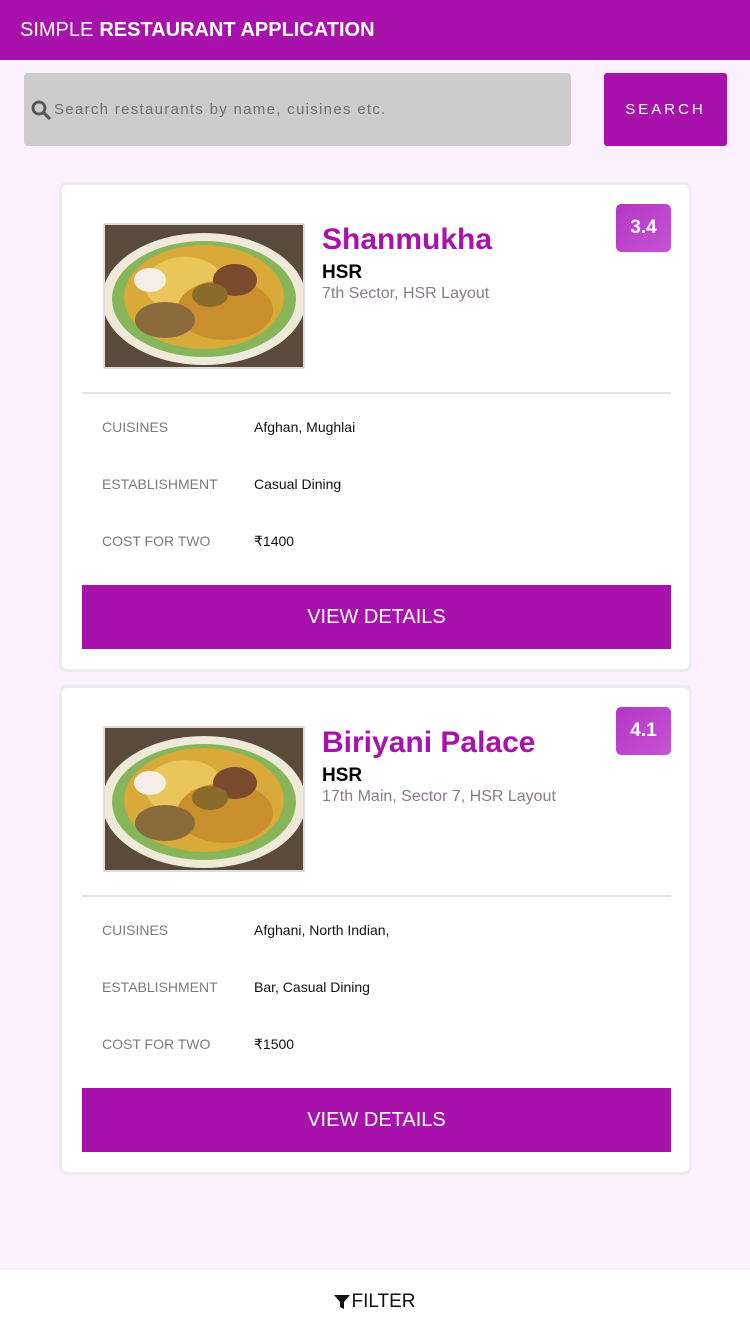 The width and height of the screenshot is (750, 1334). What do you see at coordinates (322, 930) in the screenshot?
I see `cuisines-value: Afghani, North Indian,` at bounding box center [322, 930].